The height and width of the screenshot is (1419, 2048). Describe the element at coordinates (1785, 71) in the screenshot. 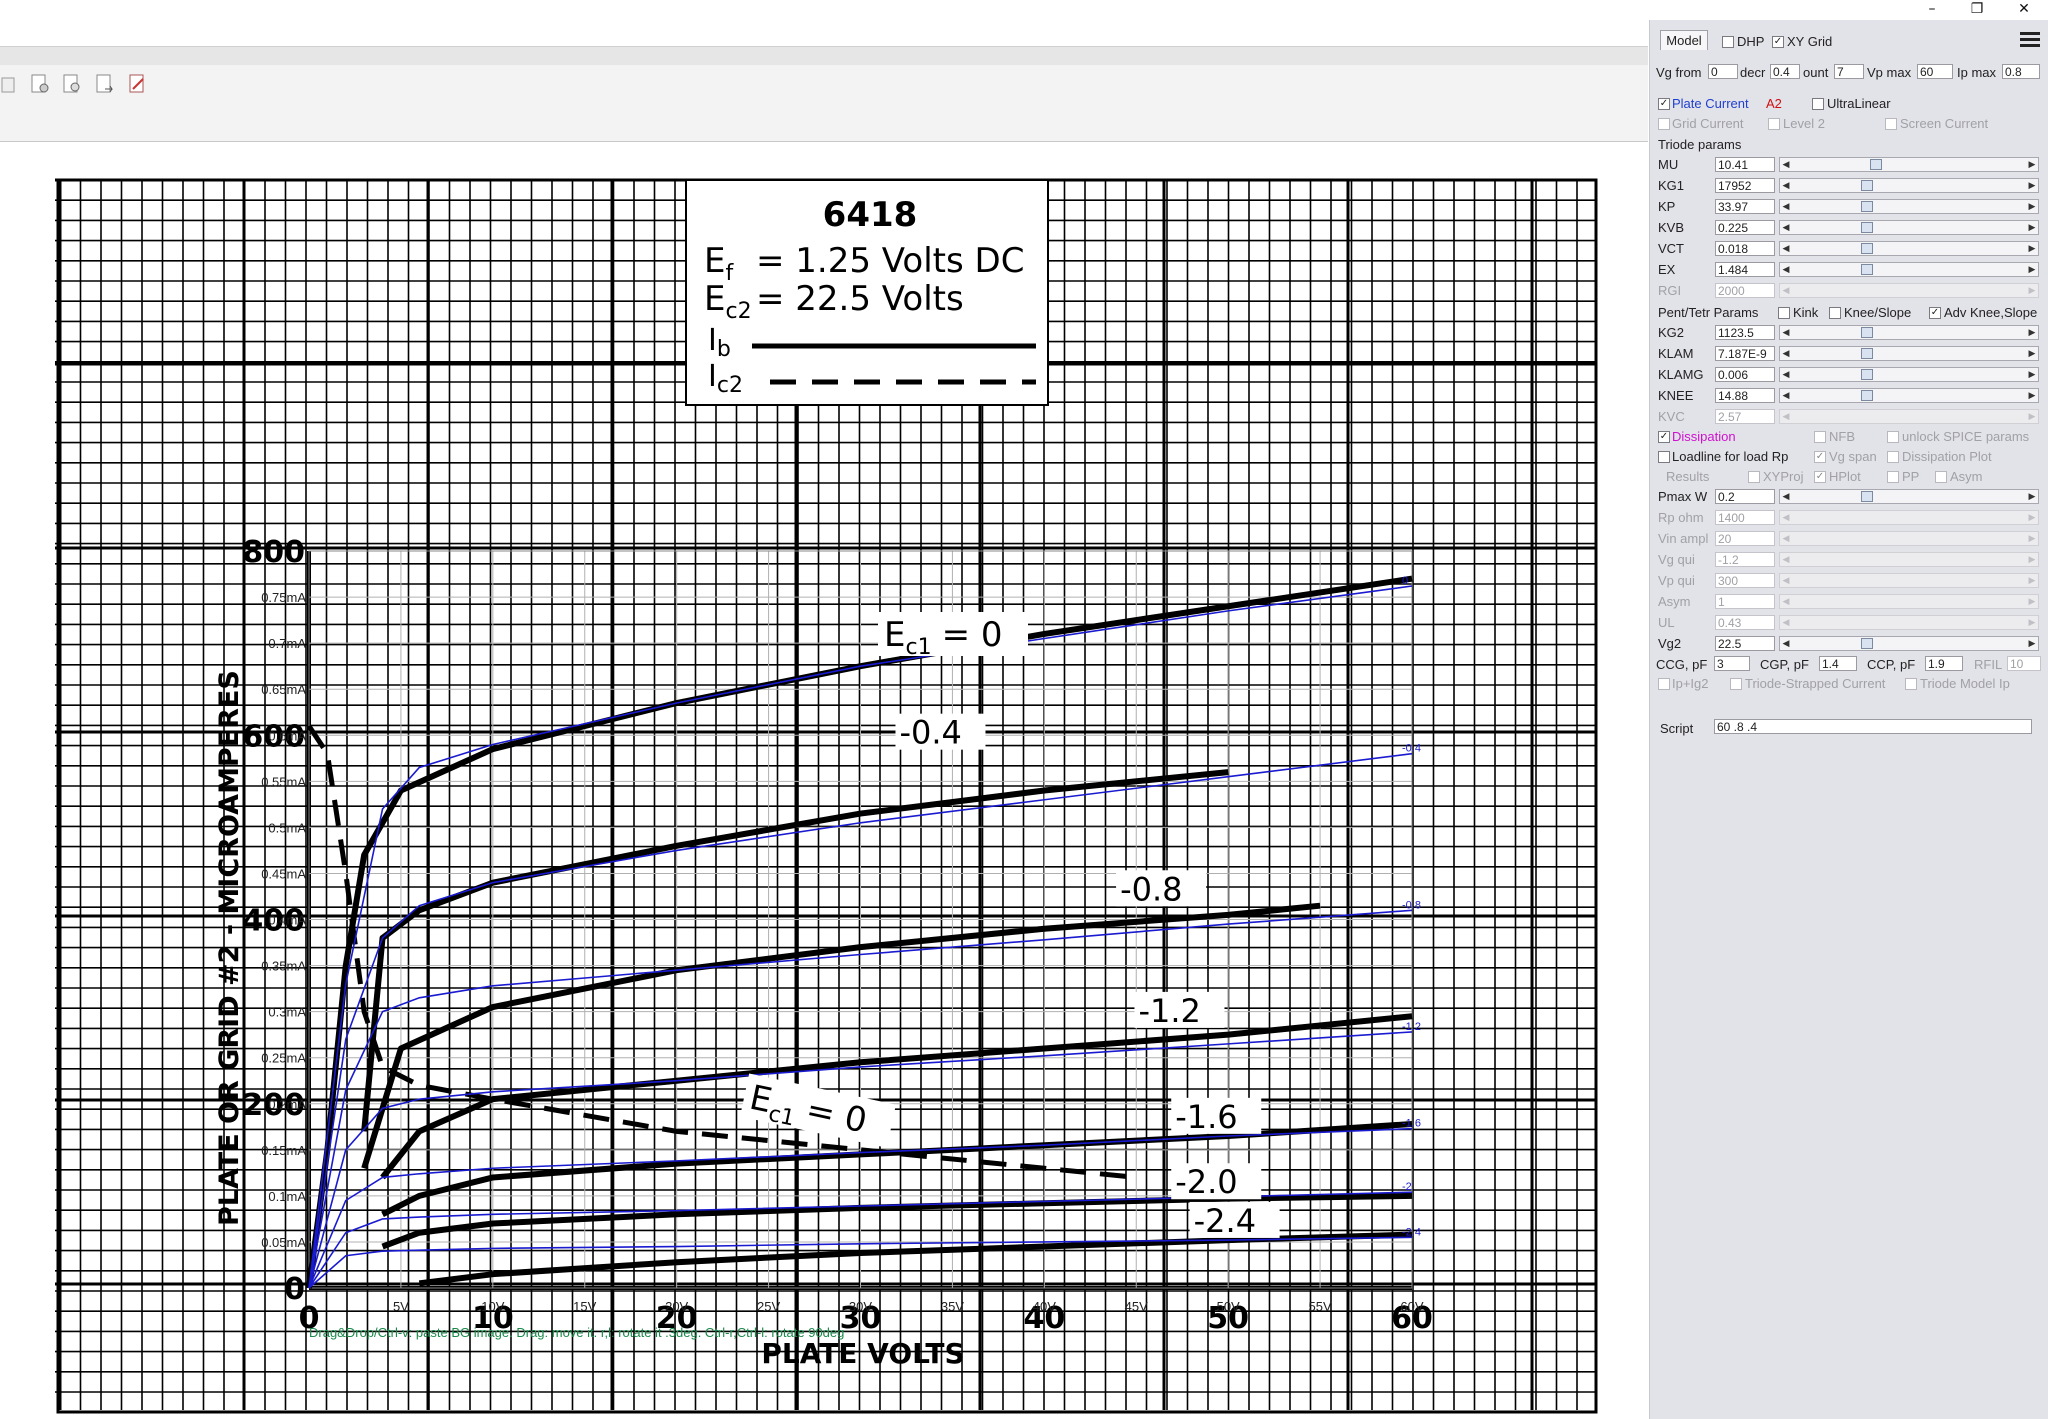

I see `decr-input: 0.4` at that location.